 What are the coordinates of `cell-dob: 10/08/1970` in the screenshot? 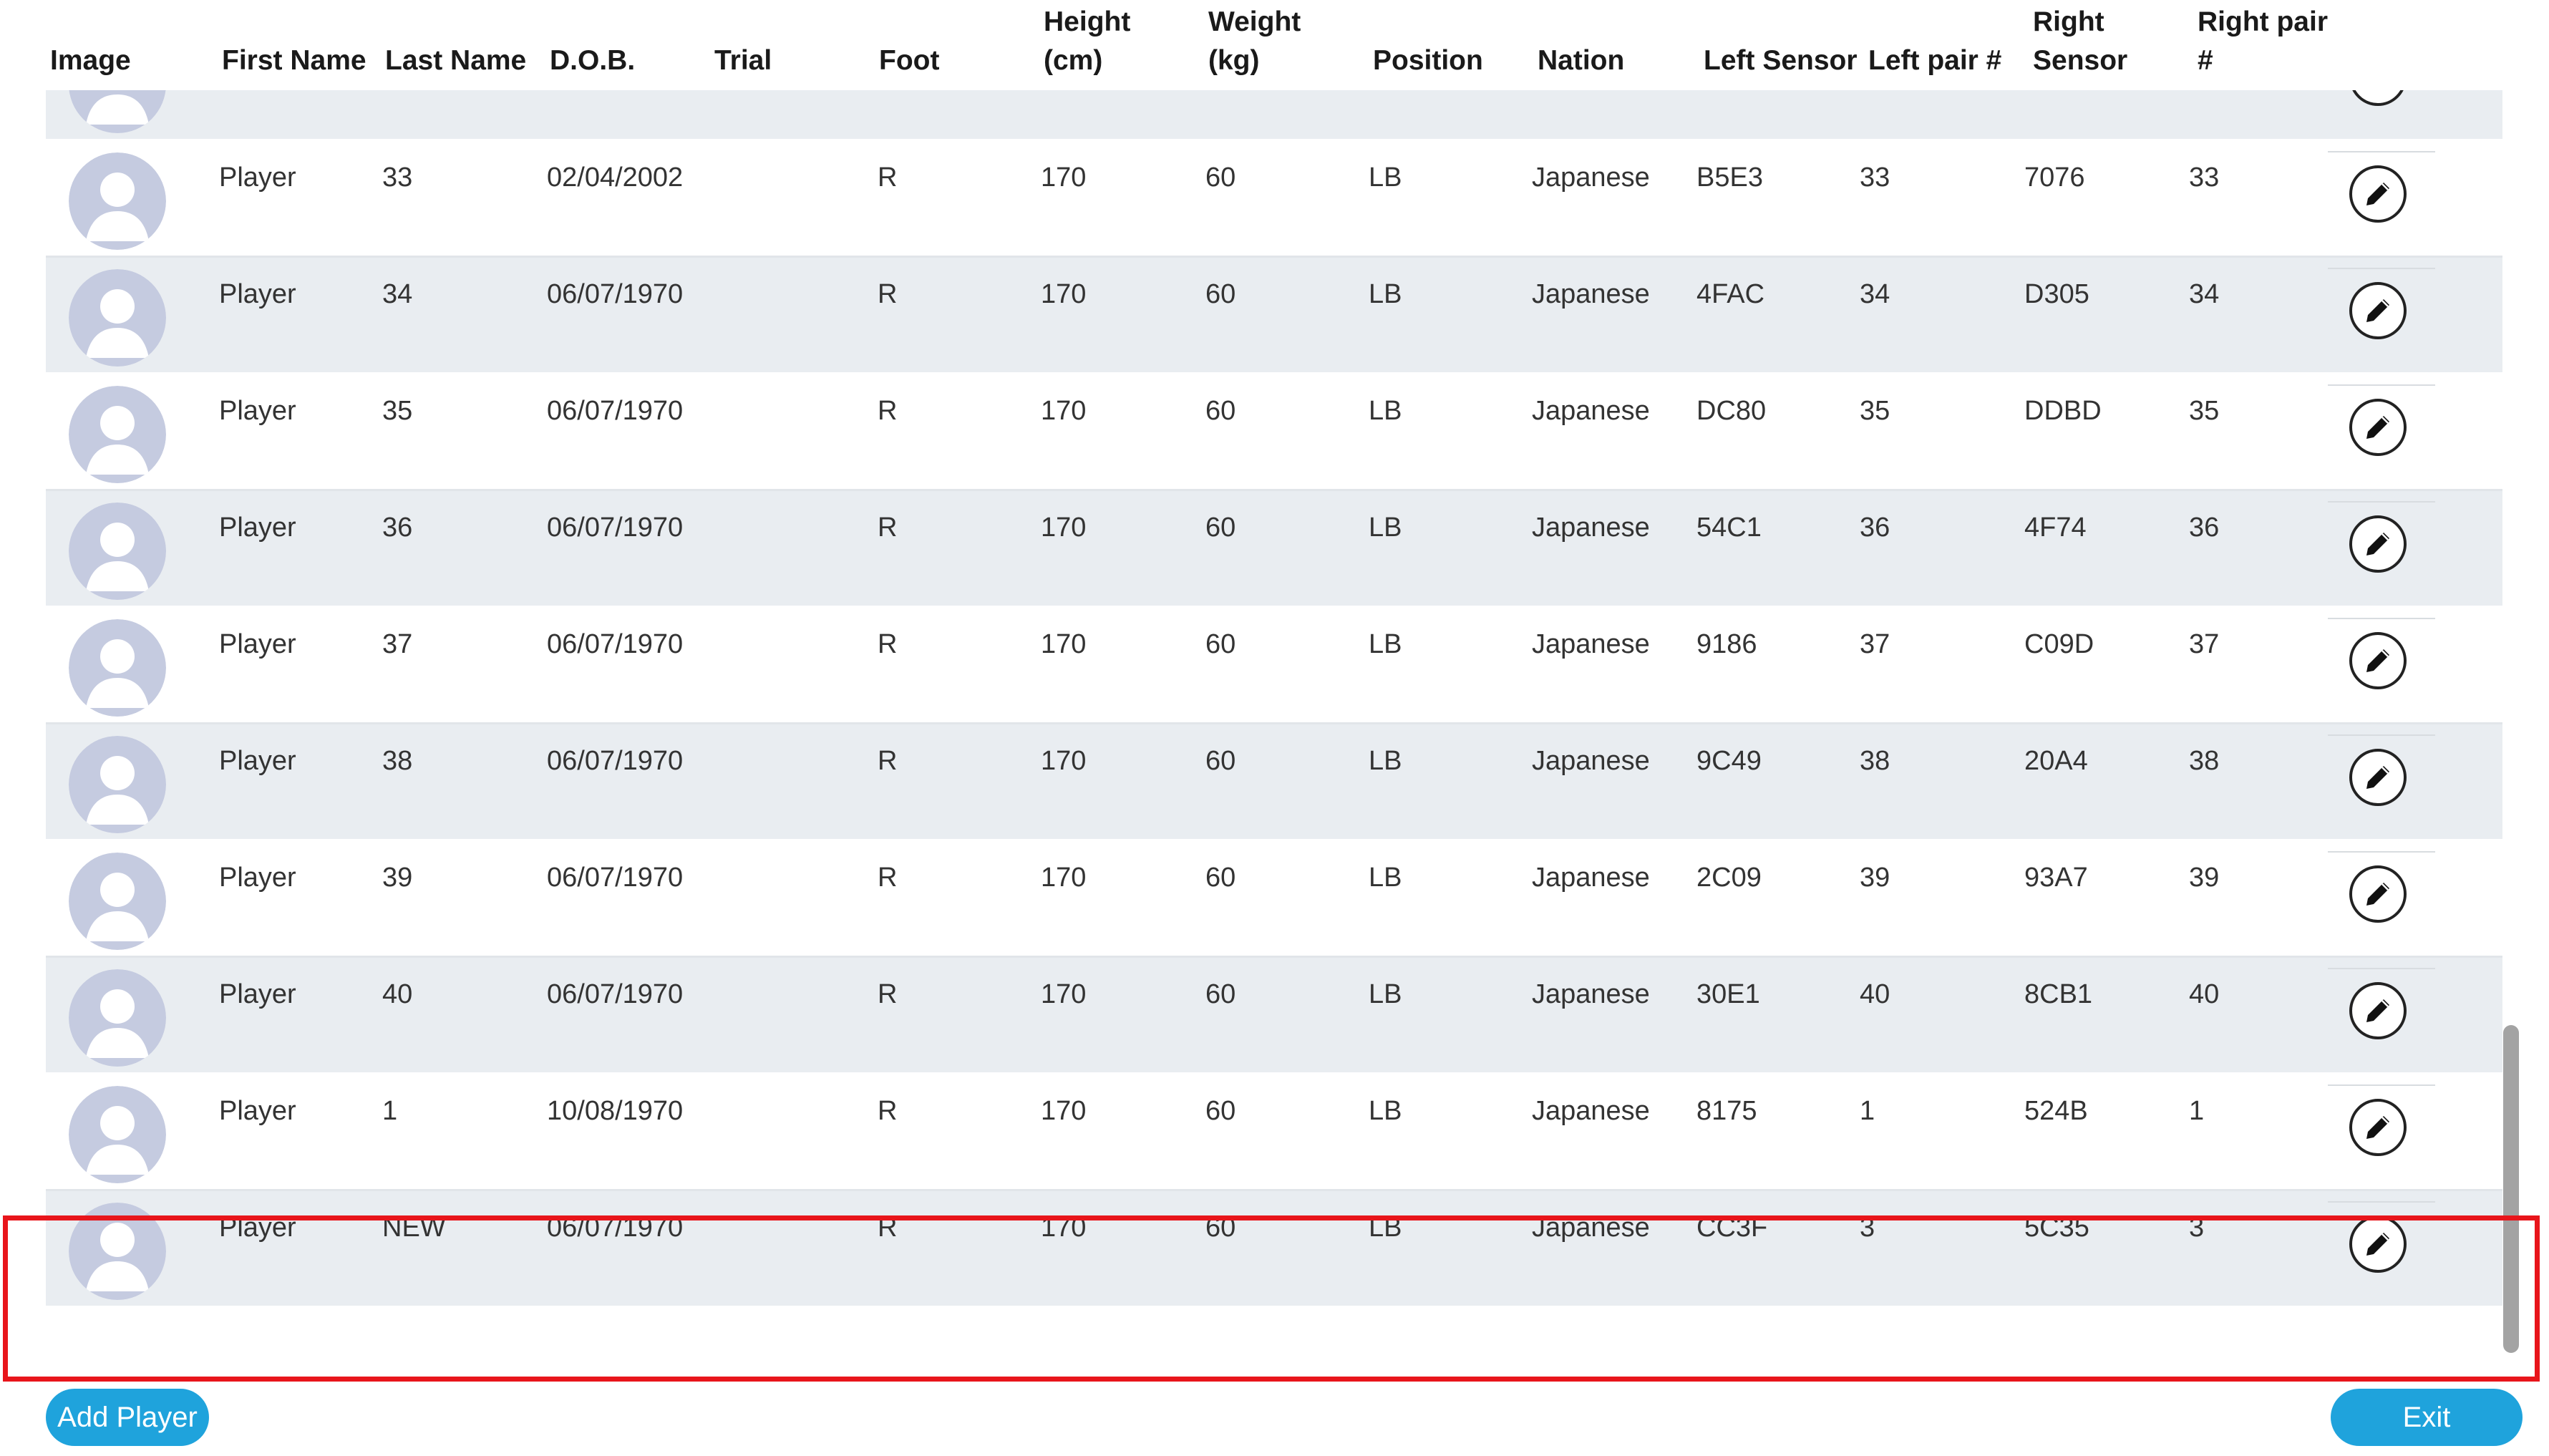 It's located at (616, 1111).